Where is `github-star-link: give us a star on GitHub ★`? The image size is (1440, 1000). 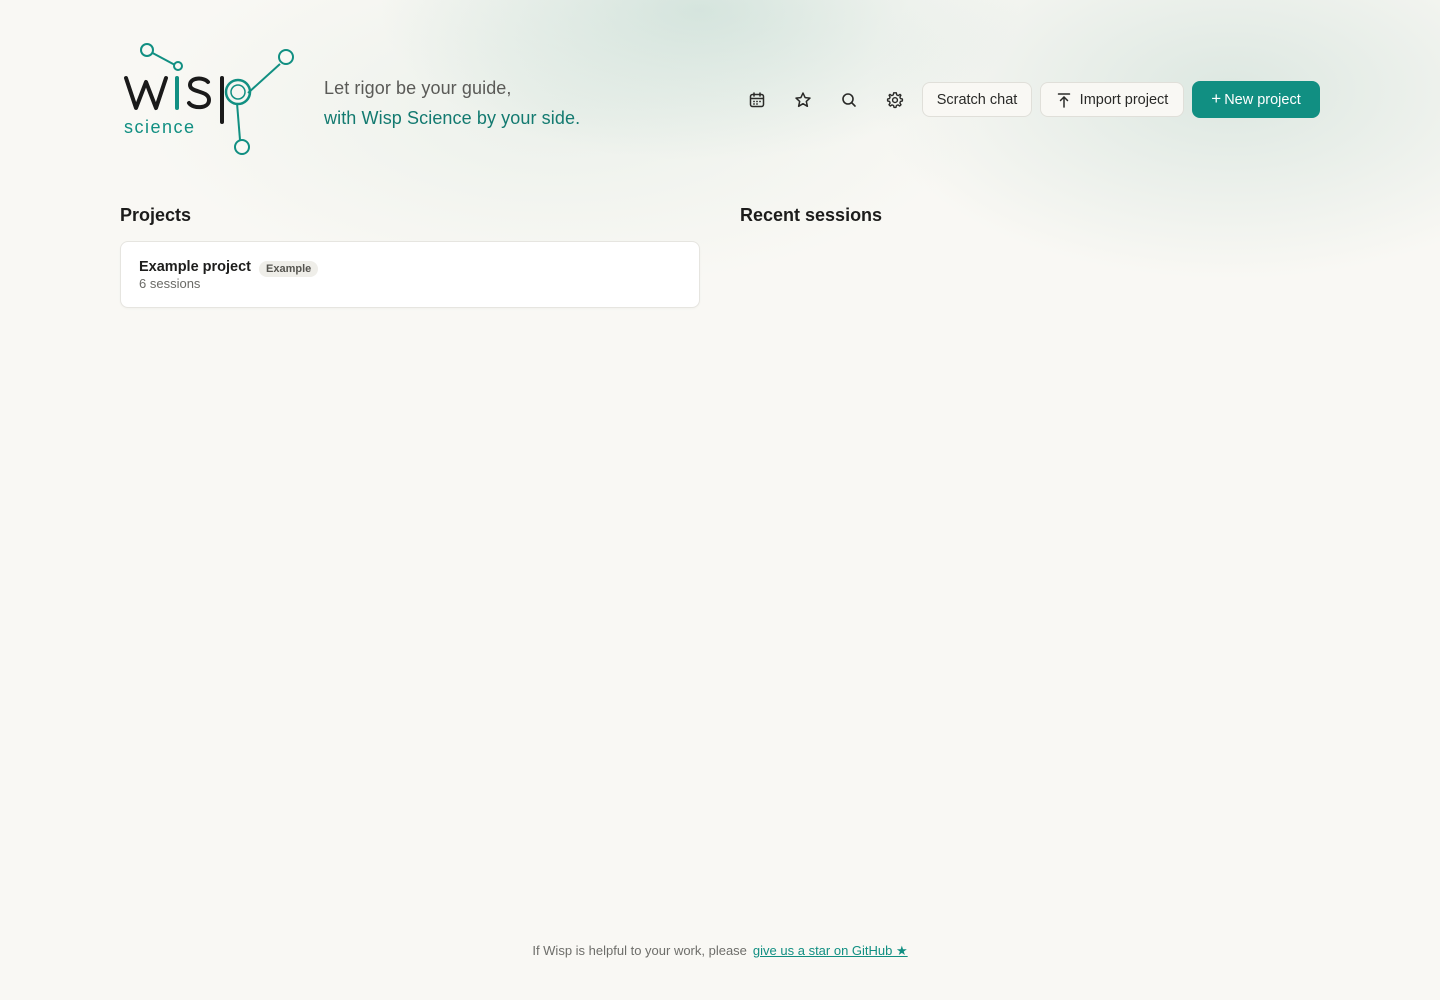
github-star-link: give us a star on GitHub ★ is located at coordinates (830, 950).